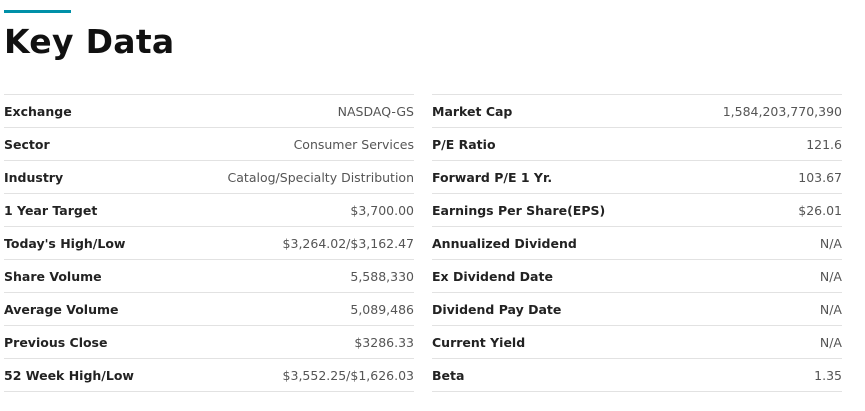 The width and height of the screenshot is (865, 411). I want to click on table-row-beta: Beta 1.35, so click(637, 375).